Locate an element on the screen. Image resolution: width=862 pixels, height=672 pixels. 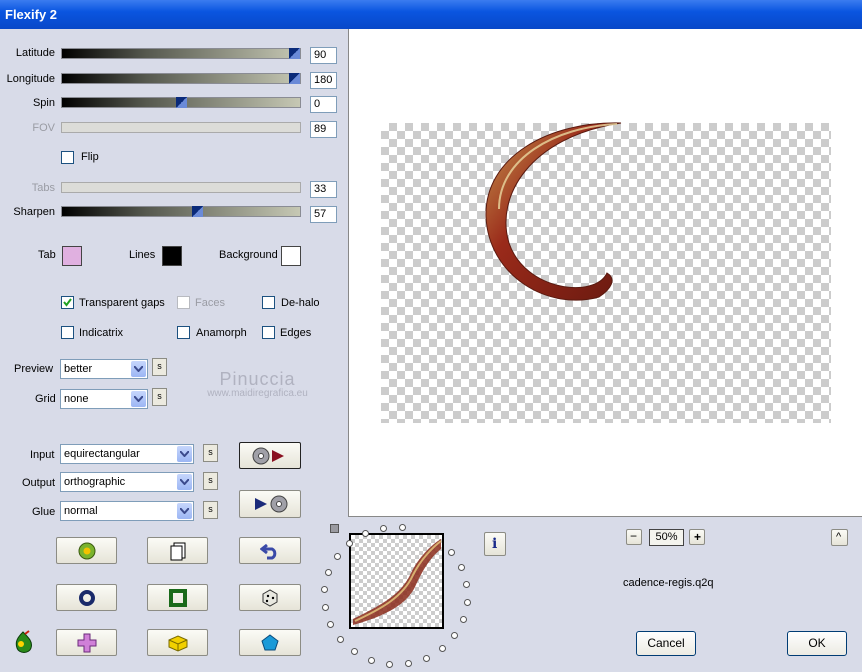
tab-color-swatch is located at coordinates (72, 256).